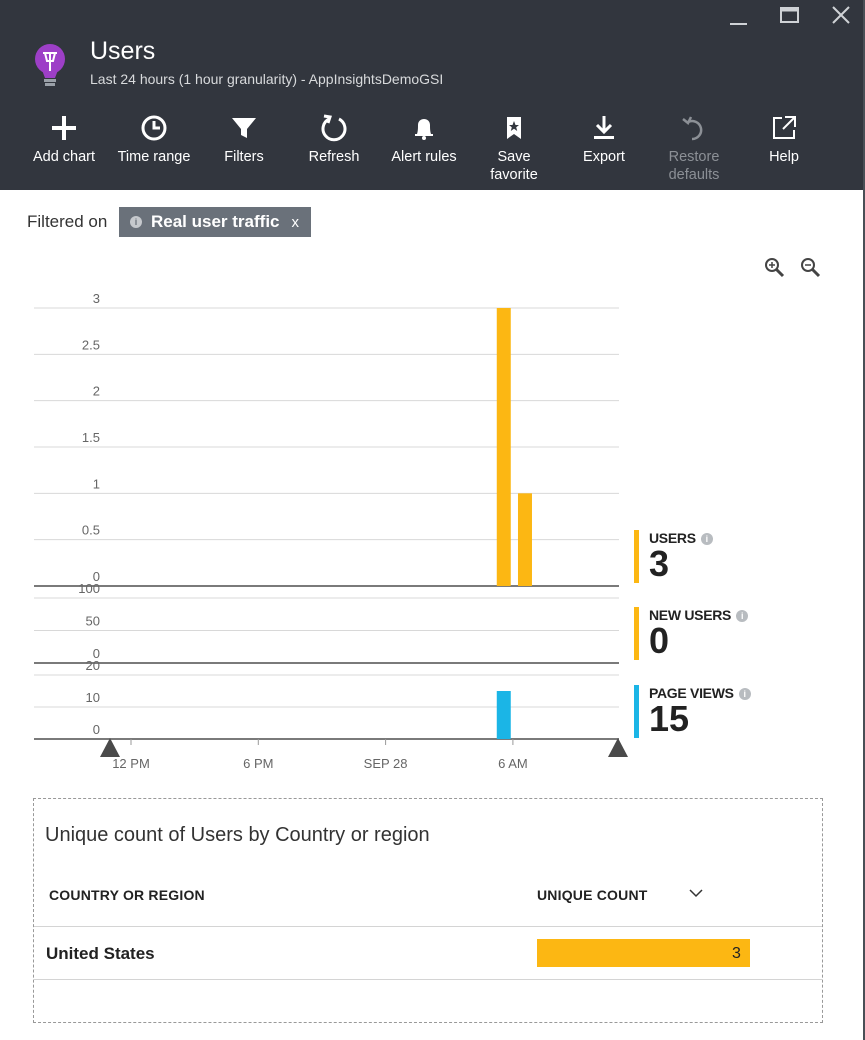 This screenshot has height=1040, width=865. Describe the element at coordinates (692, 128) in the screenshot. I see `undo-icon` at that location.